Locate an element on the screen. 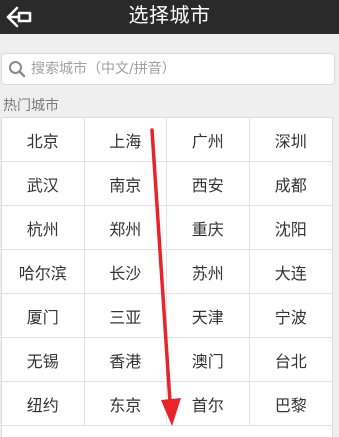 This screenshot has height=437, width=339. city-cell: 上海 is located at coordinates (125, 140).